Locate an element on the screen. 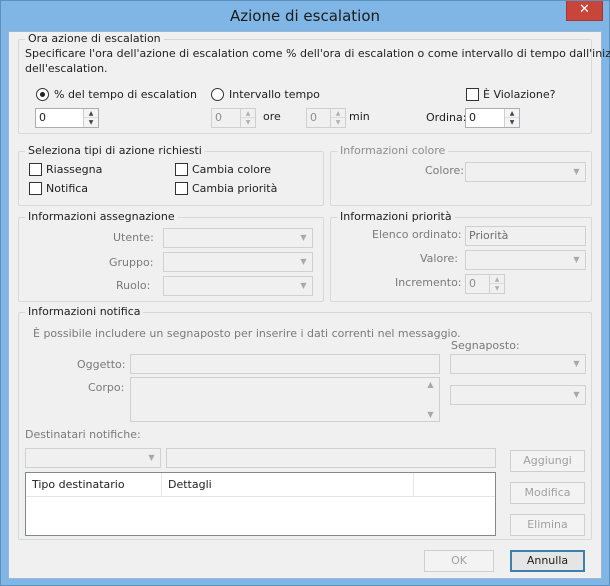 This screenshot has height=586, width=610. delete-recipient-button: Elimina is located at coordinates (547, 525).